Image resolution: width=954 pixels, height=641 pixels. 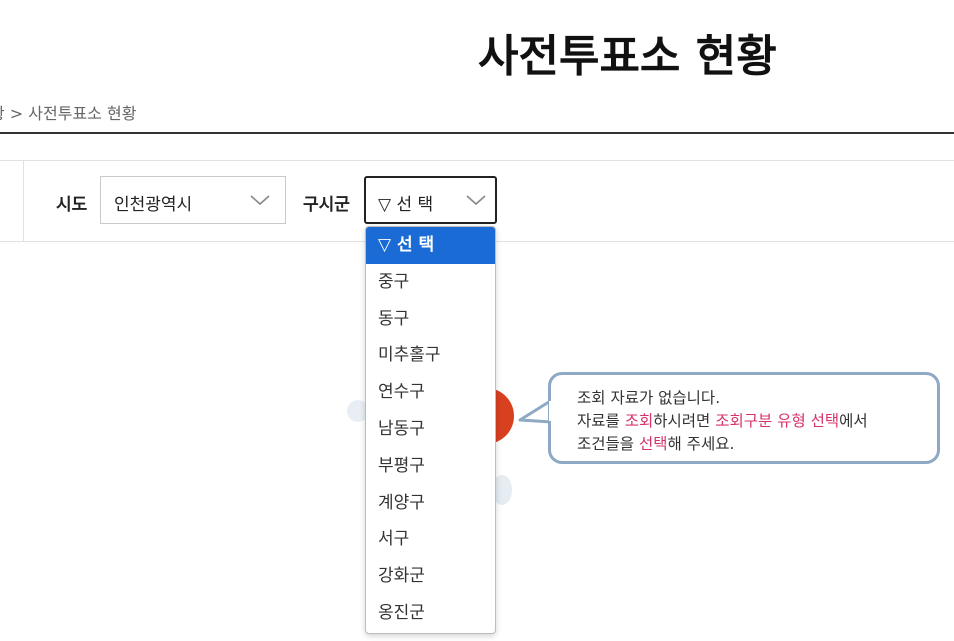 What do you see at coordinates (627, 56) in the screenshot?
I see `page-title: 사전투표소 현황` at bounding box center [627, 56].